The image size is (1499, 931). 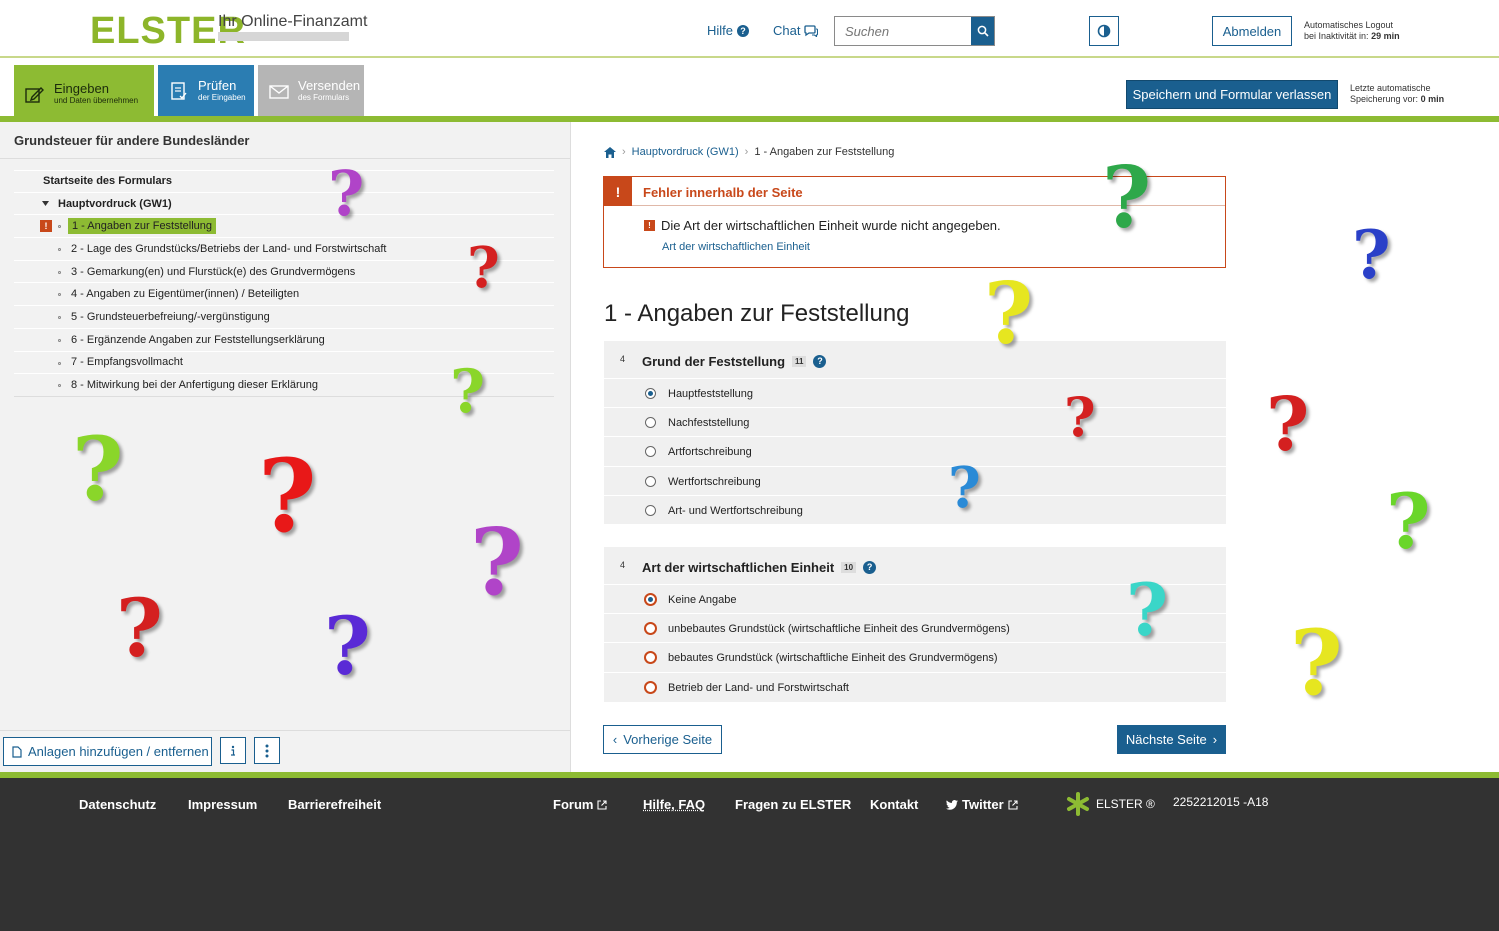 What do you see at coordinates (1390, 88) in the screenshot?
I see `autosave-info-line1: Letzte automatische` at bounding box center [1390, 88].